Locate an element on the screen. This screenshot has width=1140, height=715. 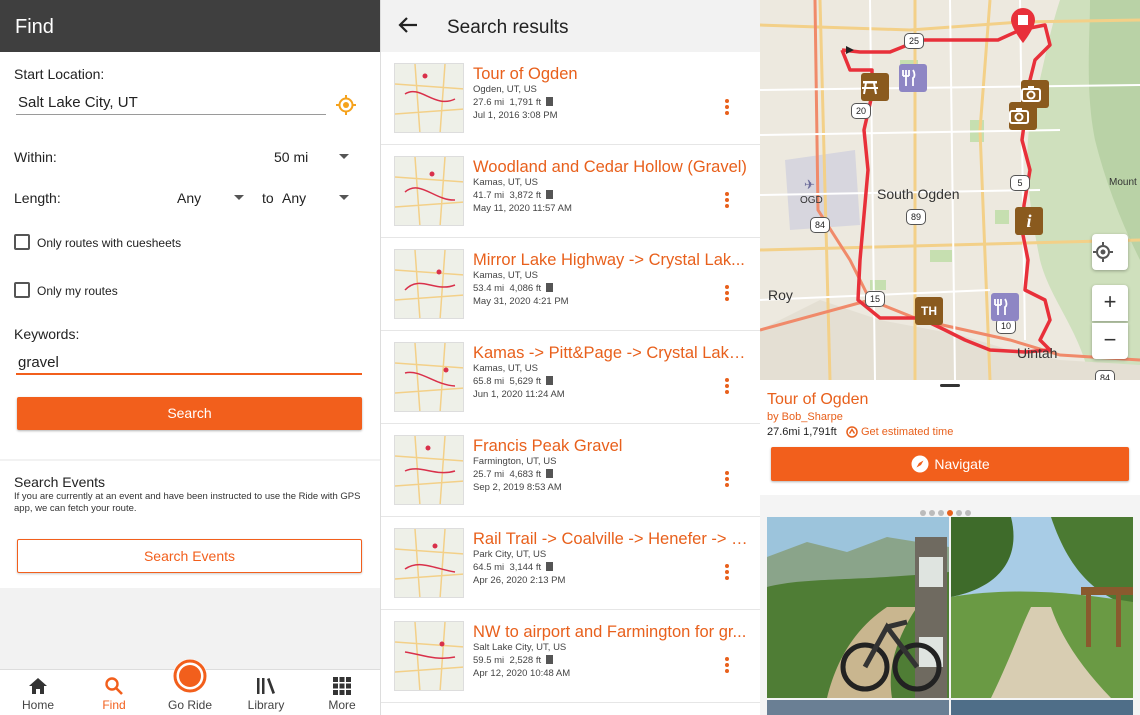
length-min-chevron-down-icon is located at coordinates (239, 197).